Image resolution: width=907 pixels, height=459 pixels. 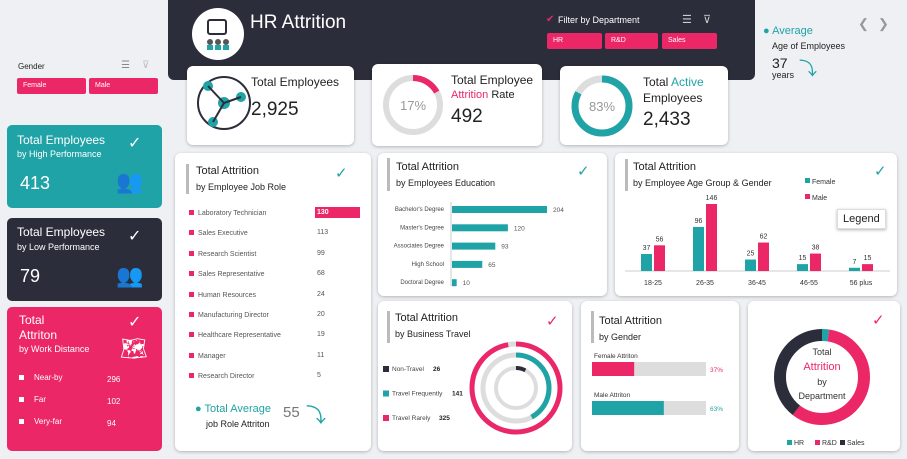 What do you see at coordinates (111, 423) in the screenshot?
I see `distance-value: 94` at bounding box center [111, 423].